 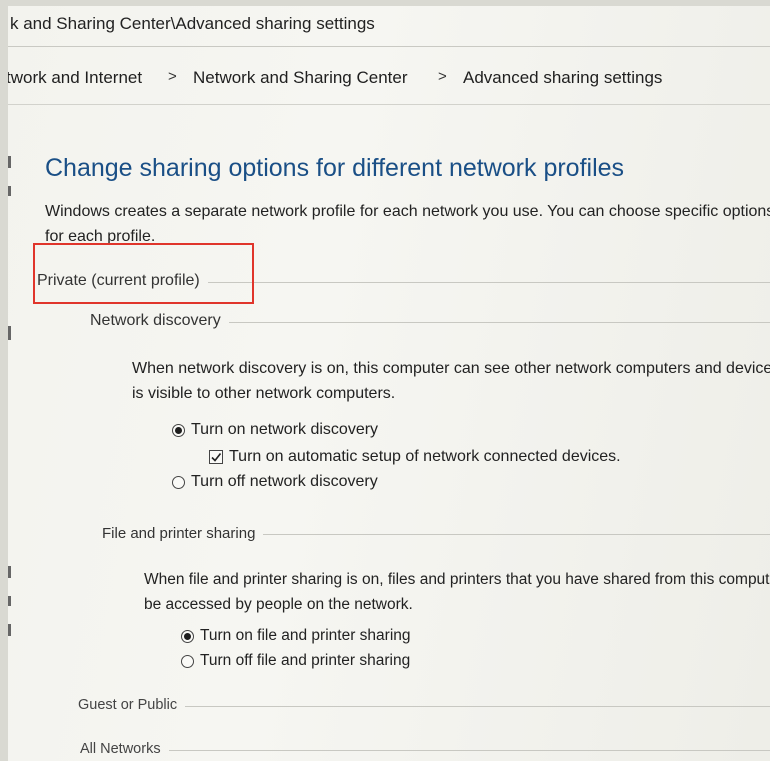 I want to click on turn-off-network-discovery-radio: Turn off network discovery, so click(x=275, y=482).